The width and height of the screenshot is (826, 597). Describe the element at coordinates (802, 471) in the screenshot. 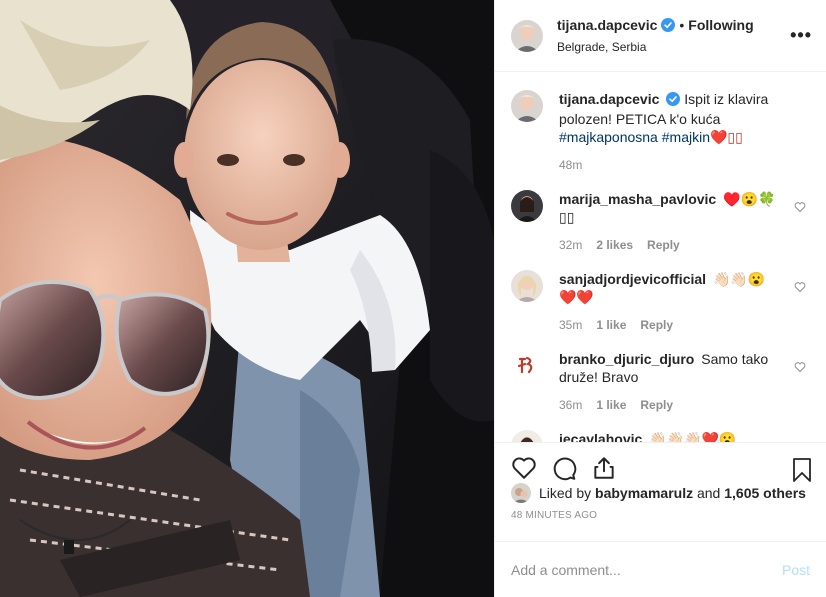

I see `bookmark-icon` at that location.